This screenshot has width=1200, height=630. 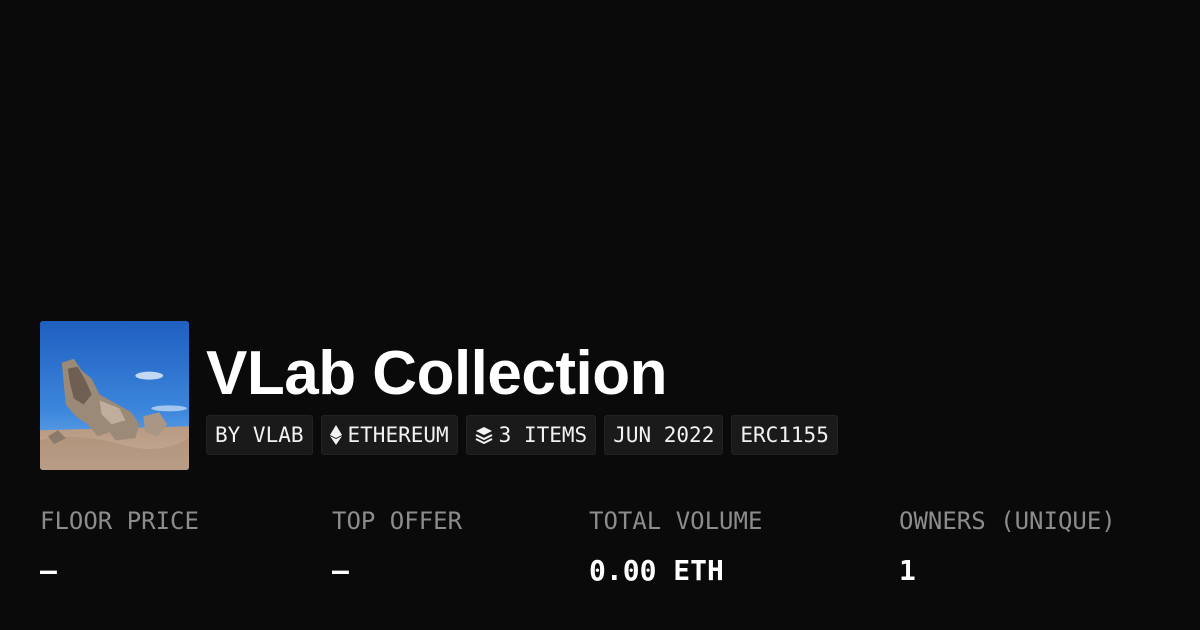 I want to click on date-badge: JUN 2022, so click(x=664, y=435).